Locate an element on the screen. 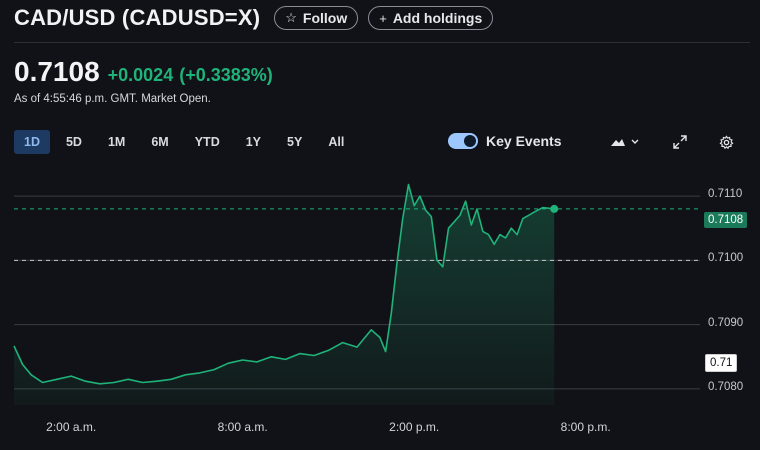  chart-type-dropdown is located at coordinates (625, 143).